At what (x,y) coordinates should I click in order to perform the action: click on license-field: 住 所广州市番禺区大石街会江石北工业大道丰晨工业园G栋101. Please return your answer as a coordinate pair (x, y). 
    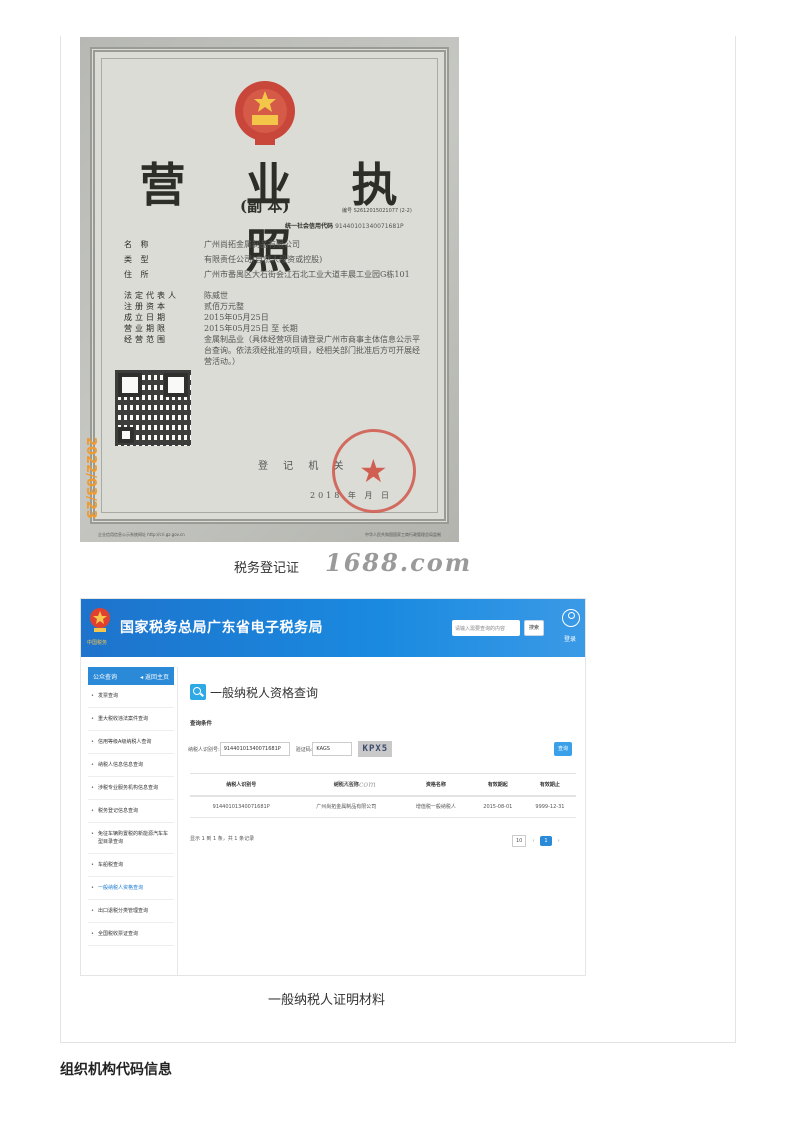
    Looking at the image, I should click on (267, 274).